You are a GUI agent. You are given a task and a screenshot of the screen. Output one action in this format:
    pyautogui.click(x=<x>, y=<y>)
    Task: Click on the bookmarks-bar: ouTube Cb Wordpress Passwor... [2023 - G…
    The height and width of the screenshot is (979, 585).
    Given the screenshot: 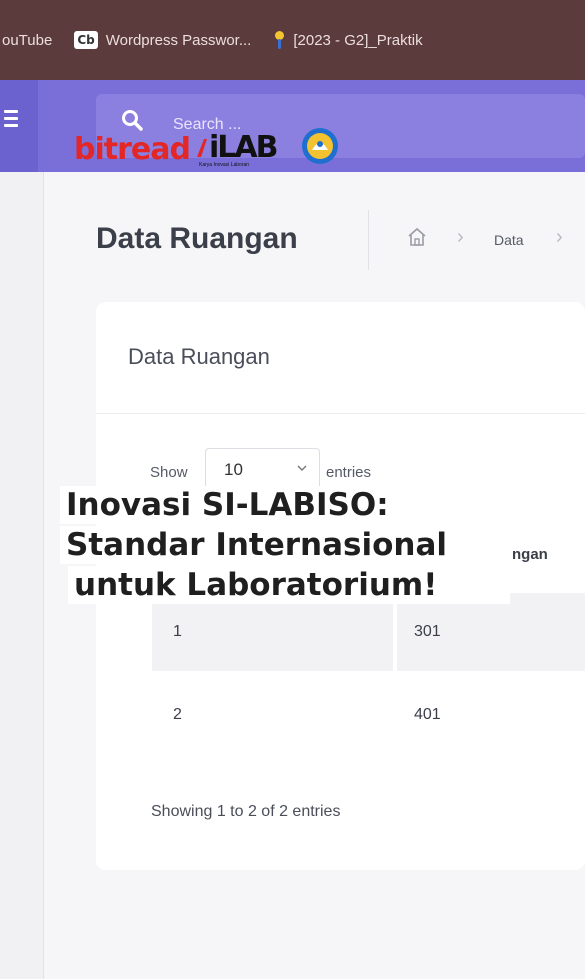 What is the action you would take?
    pyautogui.click(x=292, y=40)
    